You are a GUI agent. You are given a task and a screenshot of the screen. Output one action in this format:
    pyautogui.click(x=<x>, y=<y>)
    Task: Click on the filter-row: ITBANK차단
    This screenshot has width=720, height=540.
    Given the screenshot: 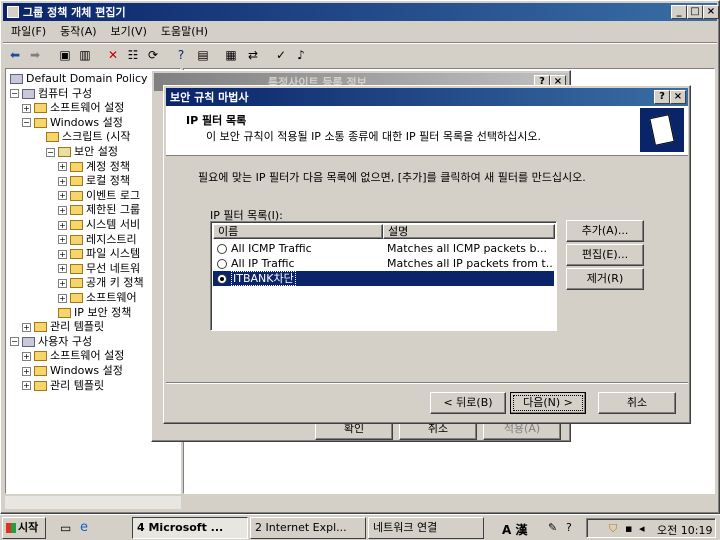 What is the action you would take?
    pyautogui.click(x=383, y=278)
    